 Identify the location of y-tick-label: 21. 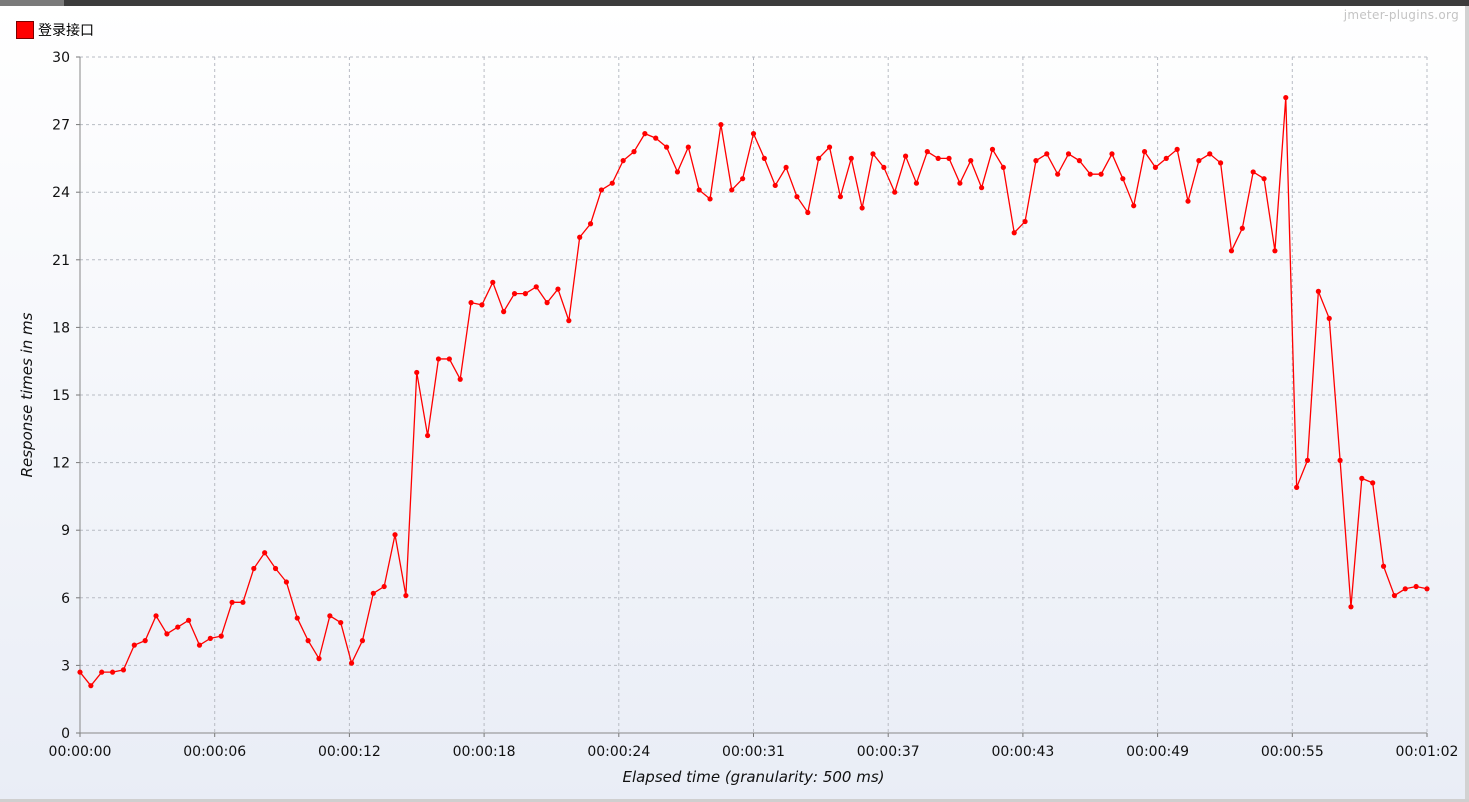
(61, 261).